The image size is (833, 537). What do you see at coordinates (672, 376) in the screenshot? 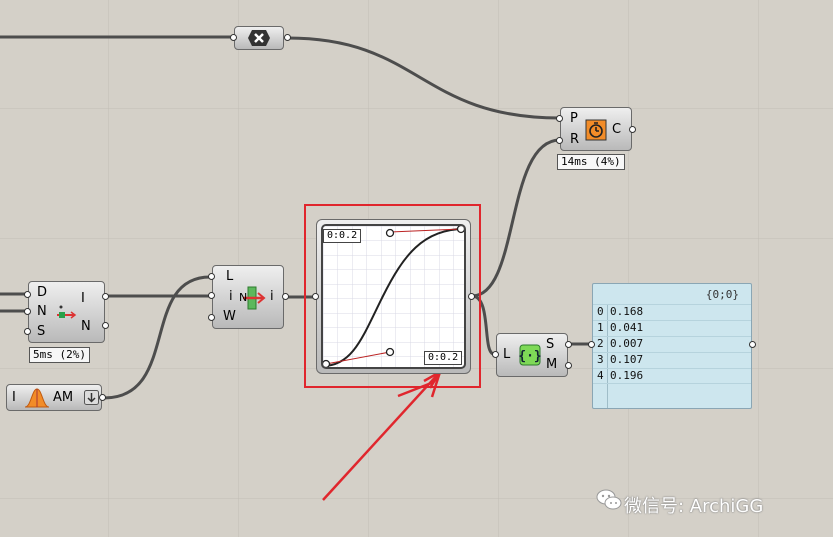
I see `panel-row: 4 0.196` at bounding box center [672, 376].